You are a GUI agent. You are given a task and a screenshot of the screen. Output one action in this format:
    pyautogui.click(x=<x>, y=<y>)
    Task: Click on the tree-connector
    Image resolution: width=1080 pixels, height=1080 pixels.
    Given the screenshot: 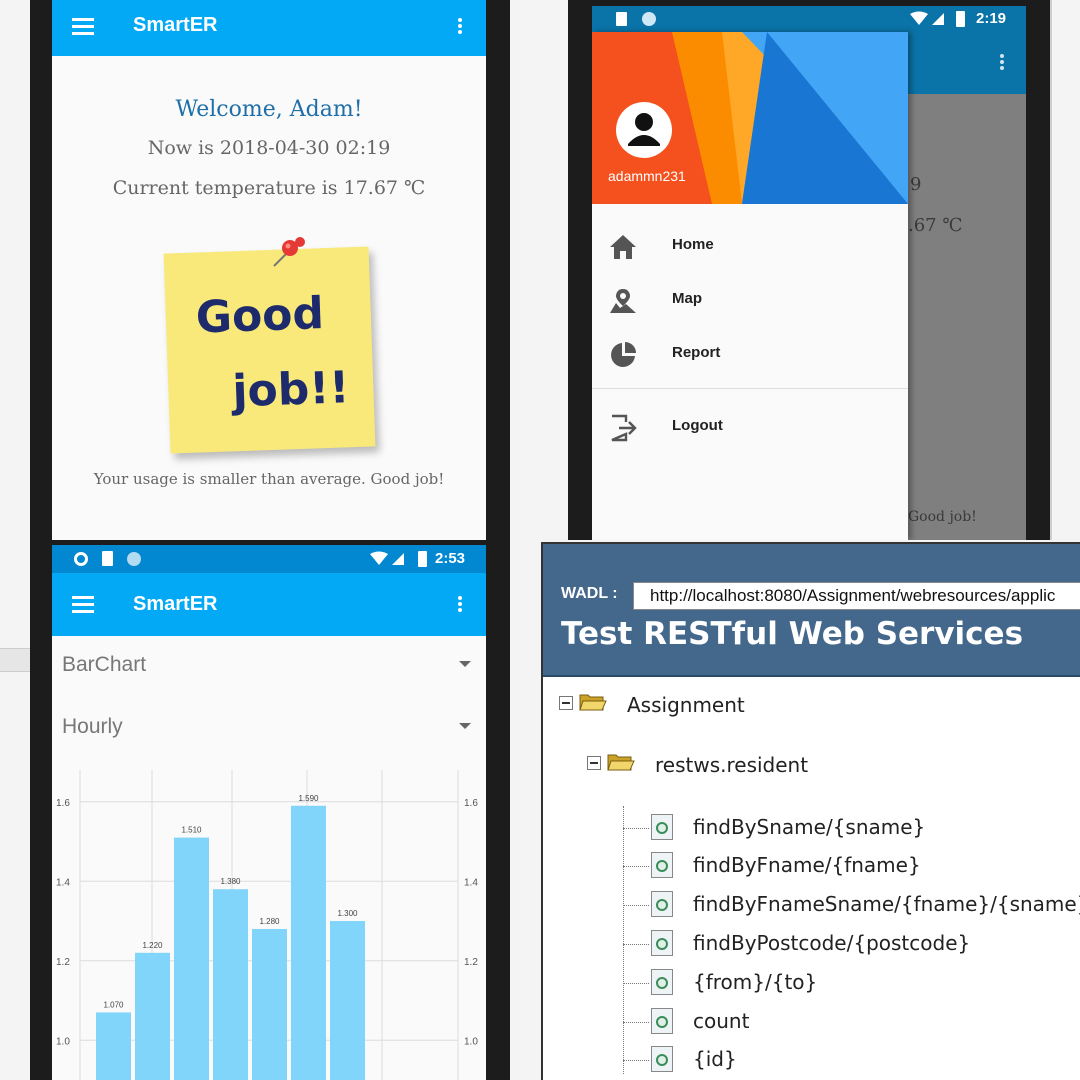 What is the action you would take?
    pyautogui.click(x=623, y=940)
    